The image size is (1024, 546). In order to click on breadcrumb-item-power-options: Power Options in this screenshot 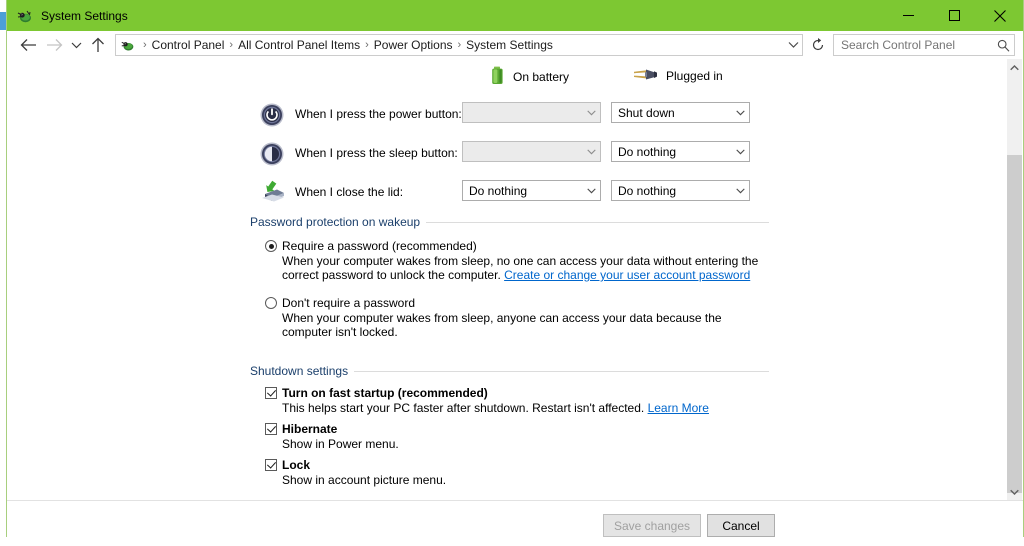, I will do `click(413, 45)`.